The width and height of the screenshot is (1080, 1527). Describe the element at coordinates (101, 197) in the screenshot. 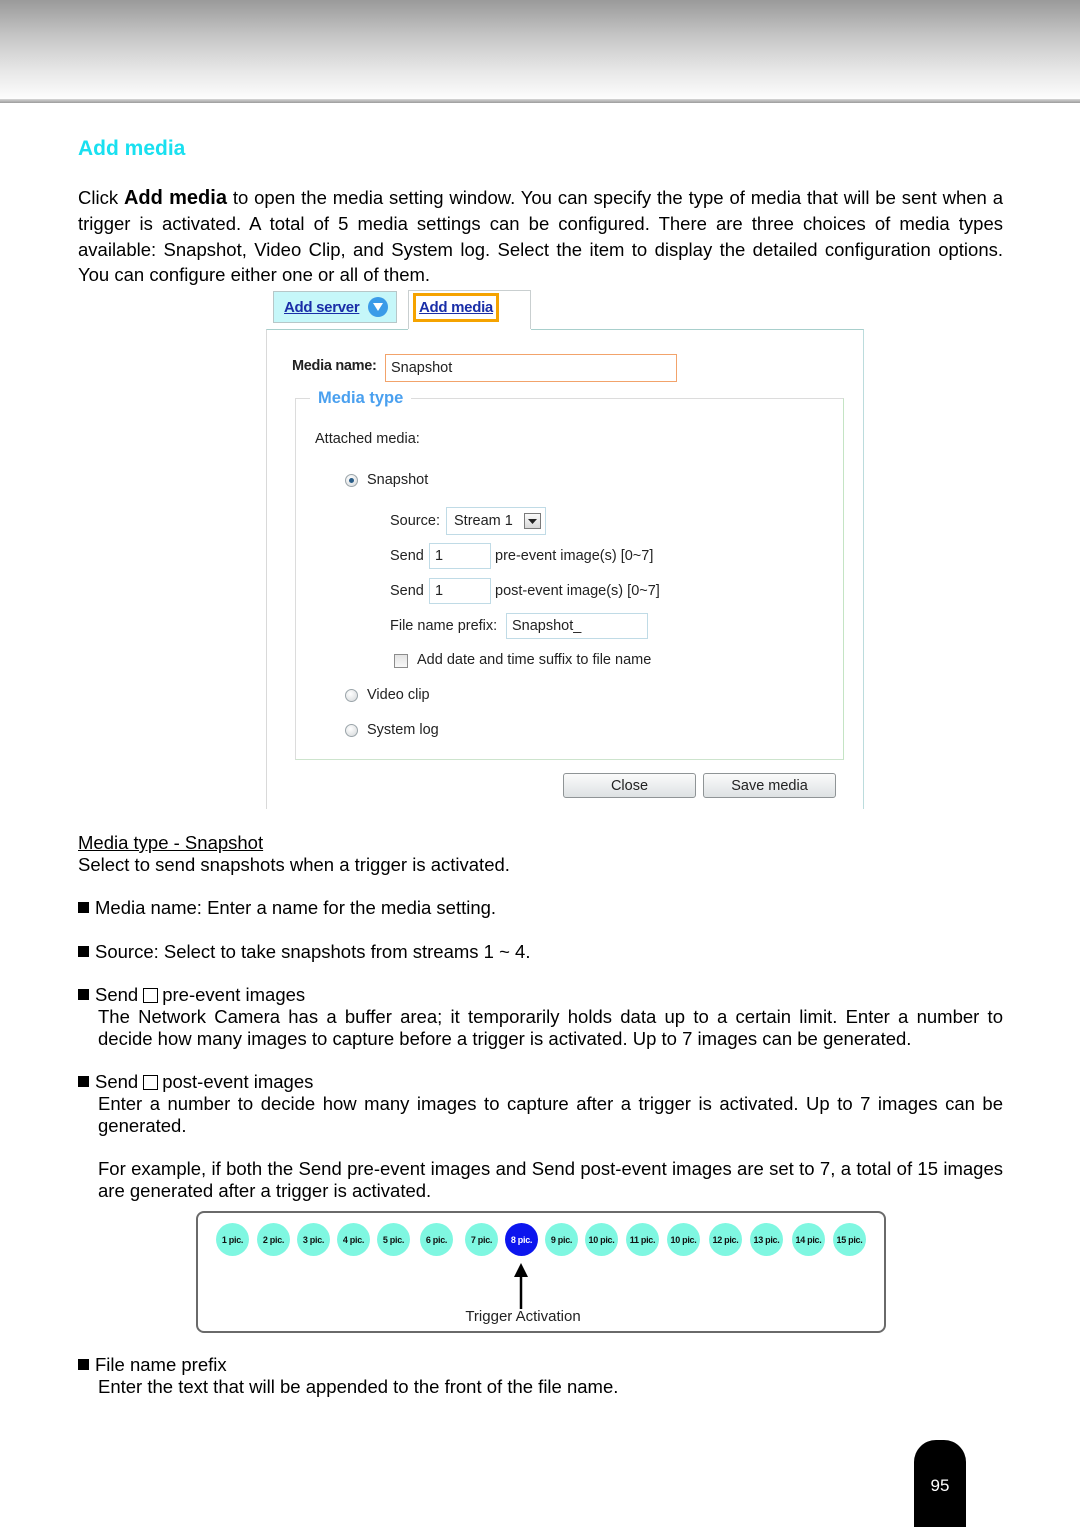

I see `intro-prefix: Click` at that location.